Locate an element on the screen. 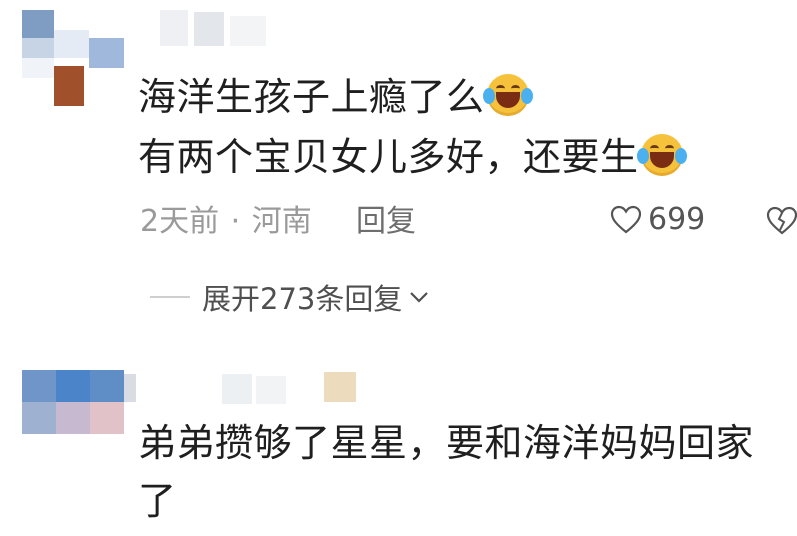  reply-button: 回复 is located at coordinates (386, 222).